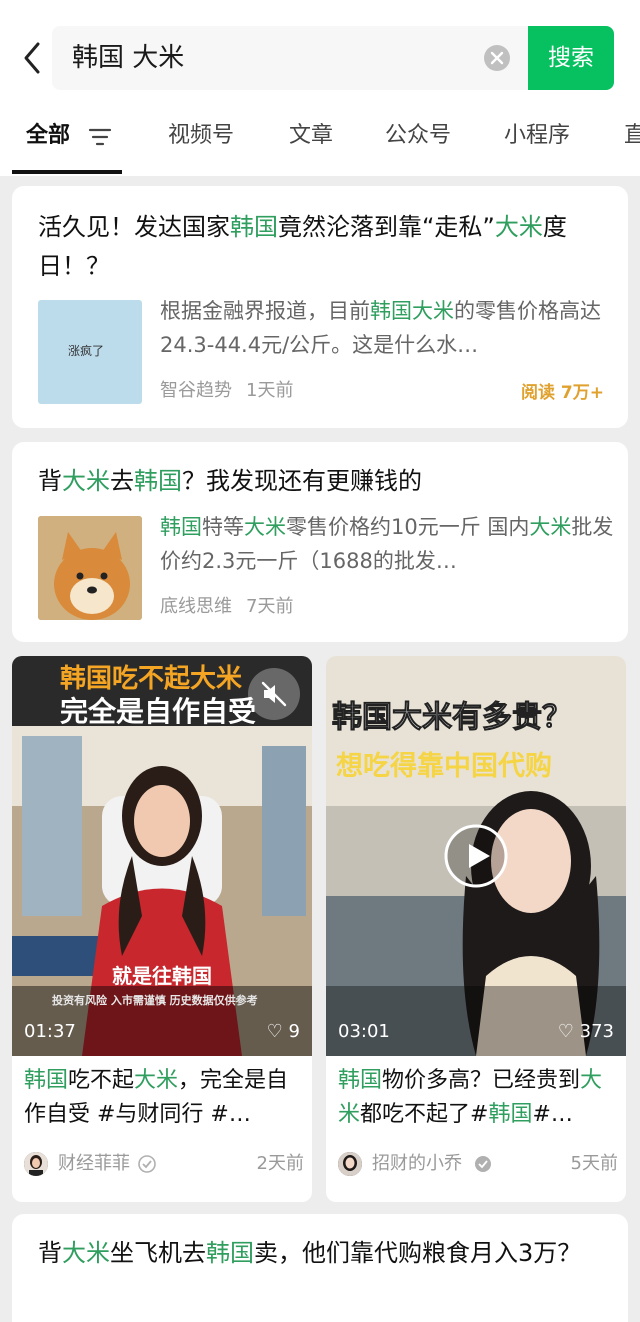 The image size is (640, 1322). I want to click on video-subtitle-caption: 就是往韩国, so click(162, 976).